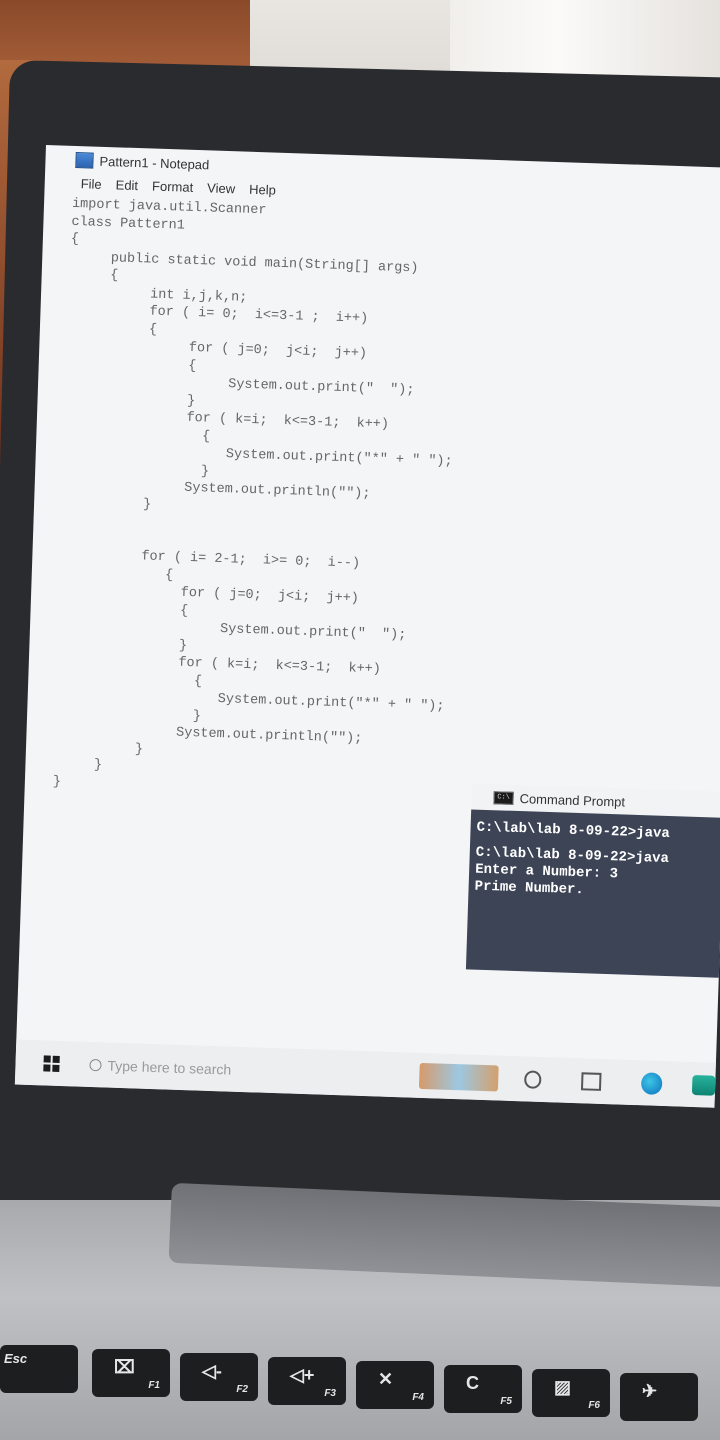 This screenshot has height=1440, width=720. I want to click on key-symbol-icon: ✈, so click(650, 1391).